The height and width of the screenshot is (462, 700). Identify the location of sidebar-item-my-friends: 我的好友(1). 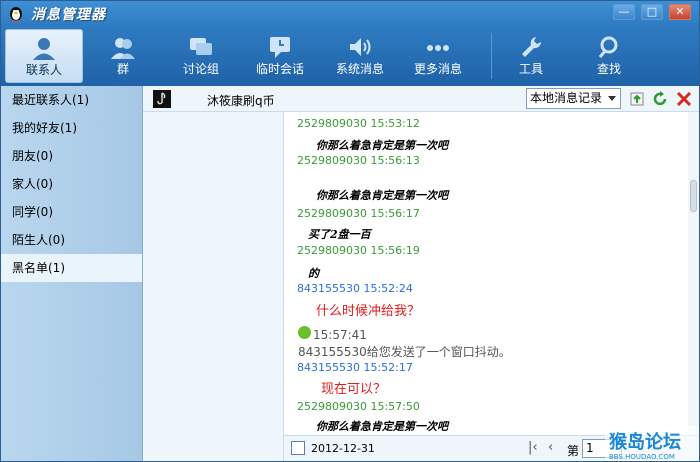
(71, 128).